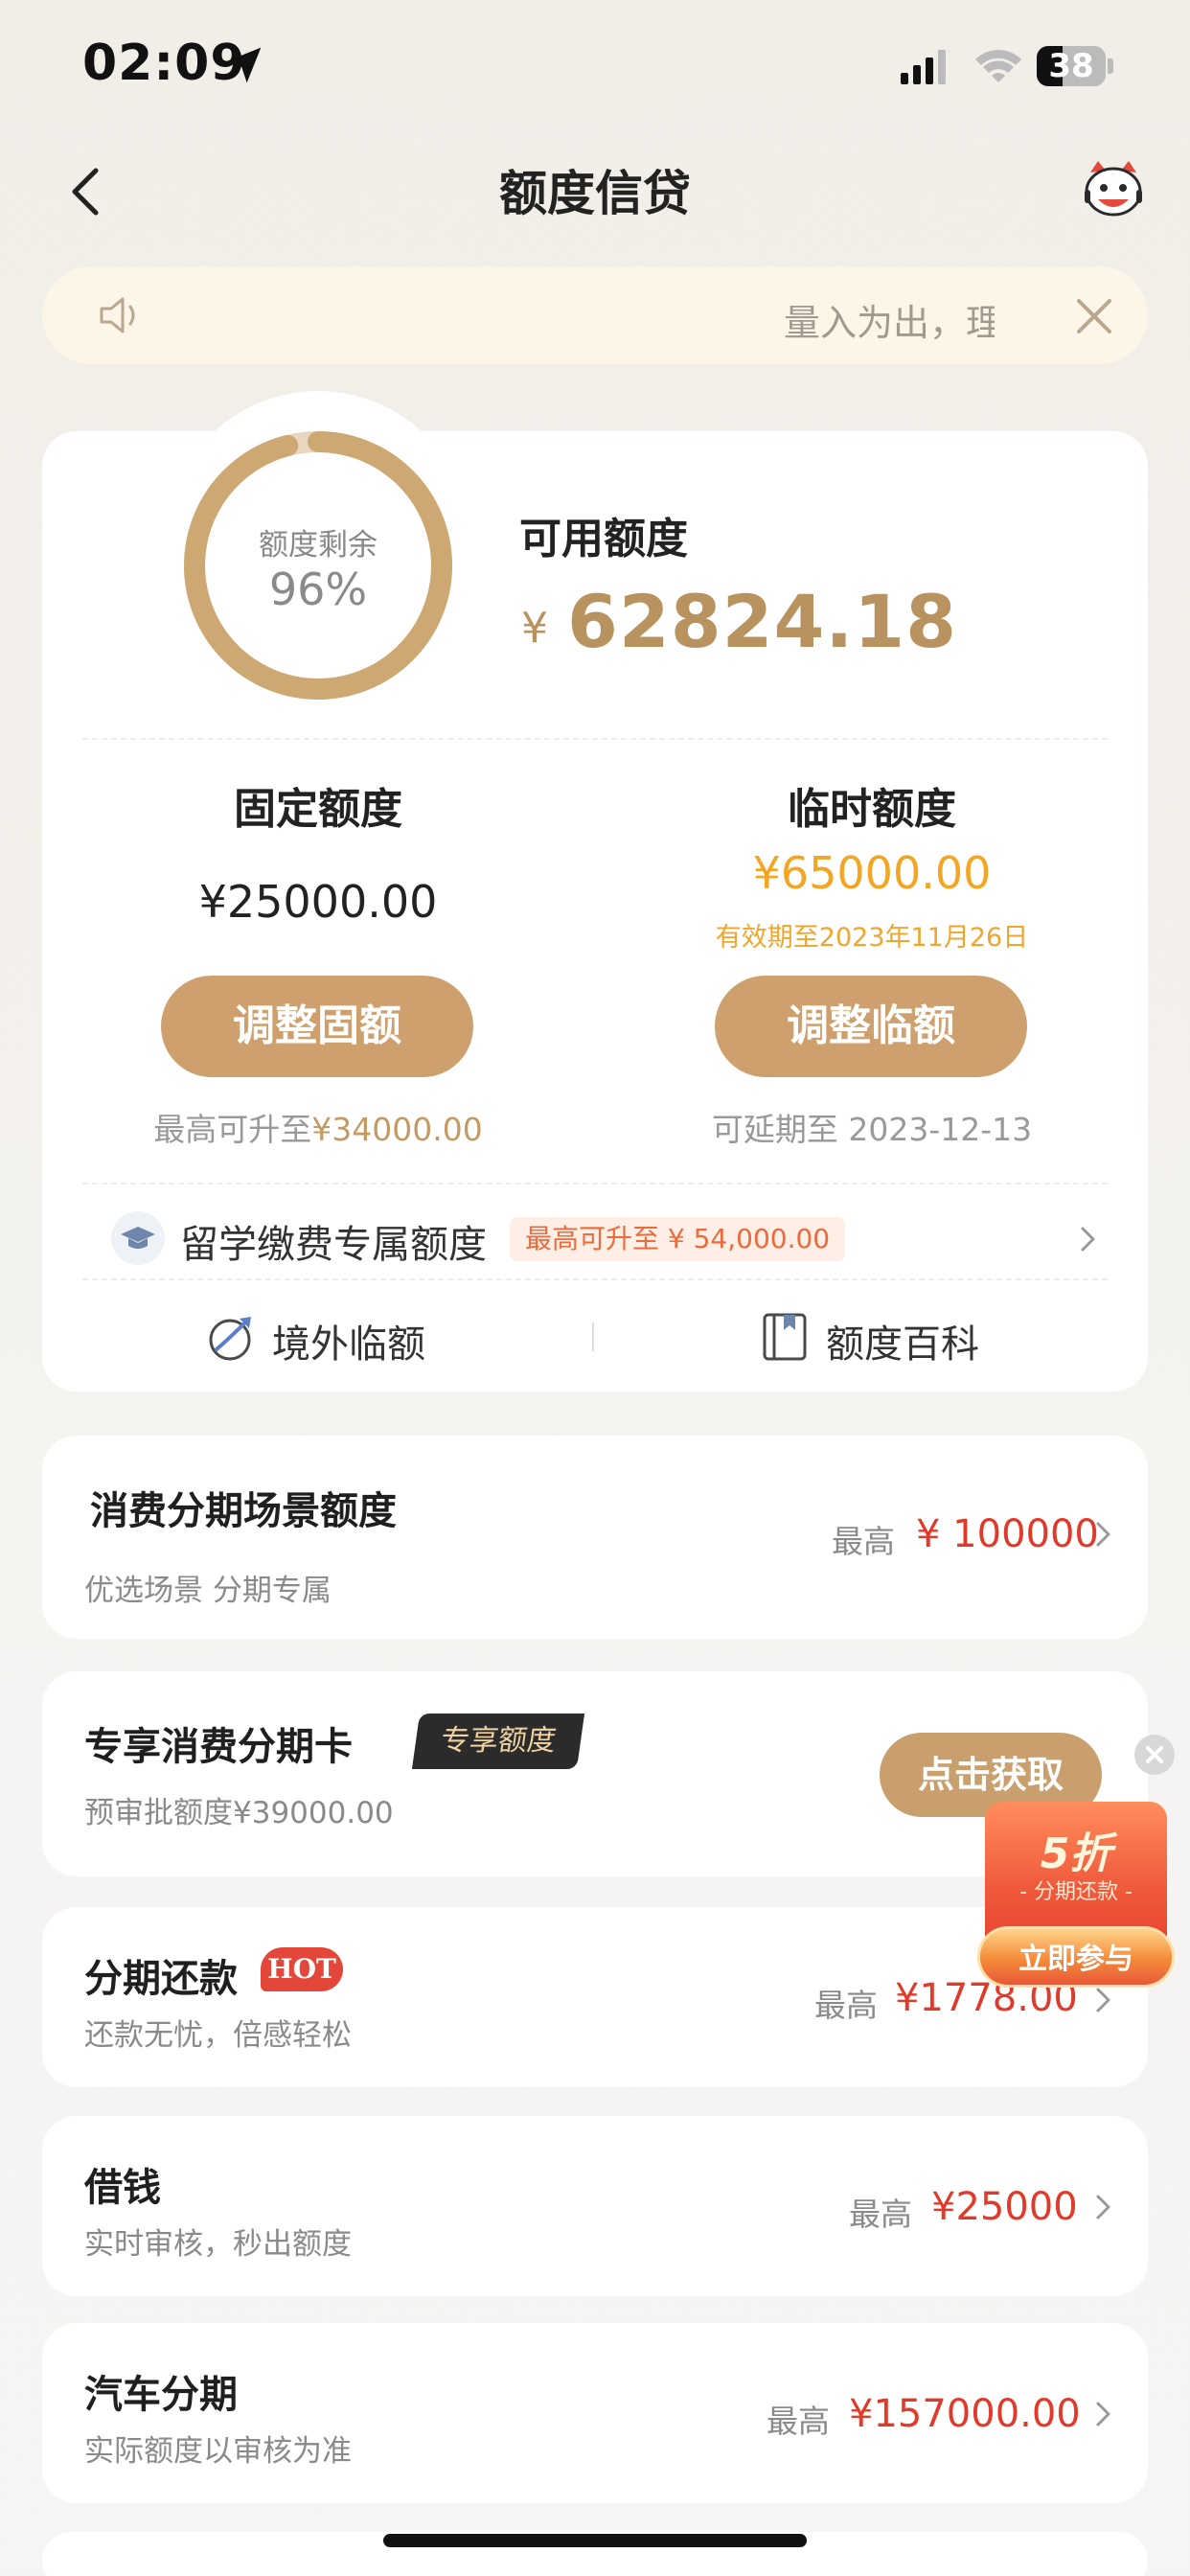 The width and height of the screenshot is (1190, 2576). What do you see at coordinates (317, 1026) in the screenshot?
I see `adjust-fixed-button: 调整固额` at bounding box center [317, 1026].